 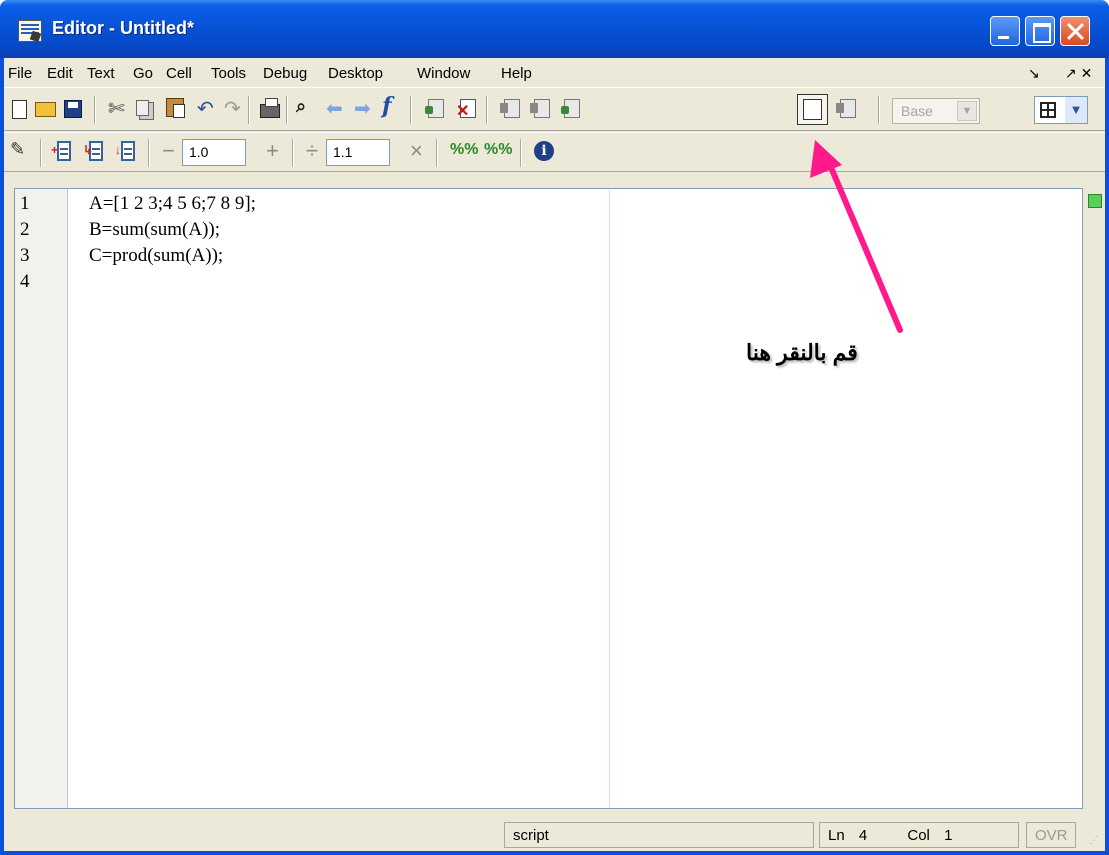 I want to click on callout-text: قم بالنقر هنا, so click(x=802, y=352).